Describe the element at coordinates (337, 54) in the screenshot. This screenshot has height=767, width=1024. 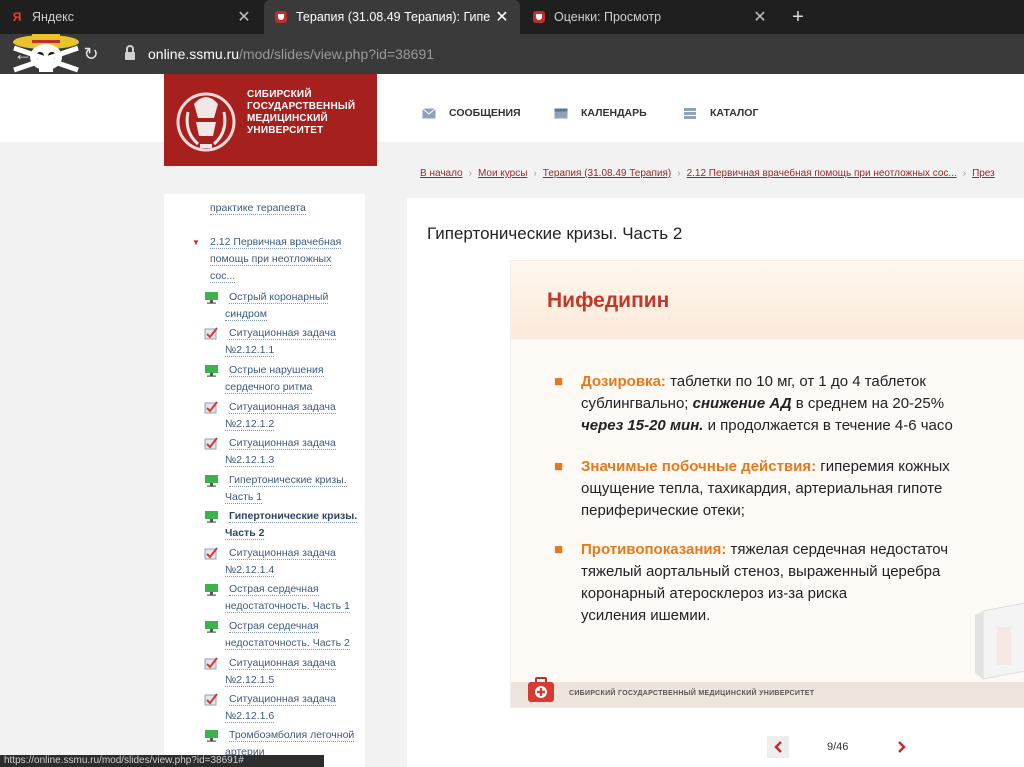
I see `url-path: /mod/slides/view.php?id=38691` at that location.